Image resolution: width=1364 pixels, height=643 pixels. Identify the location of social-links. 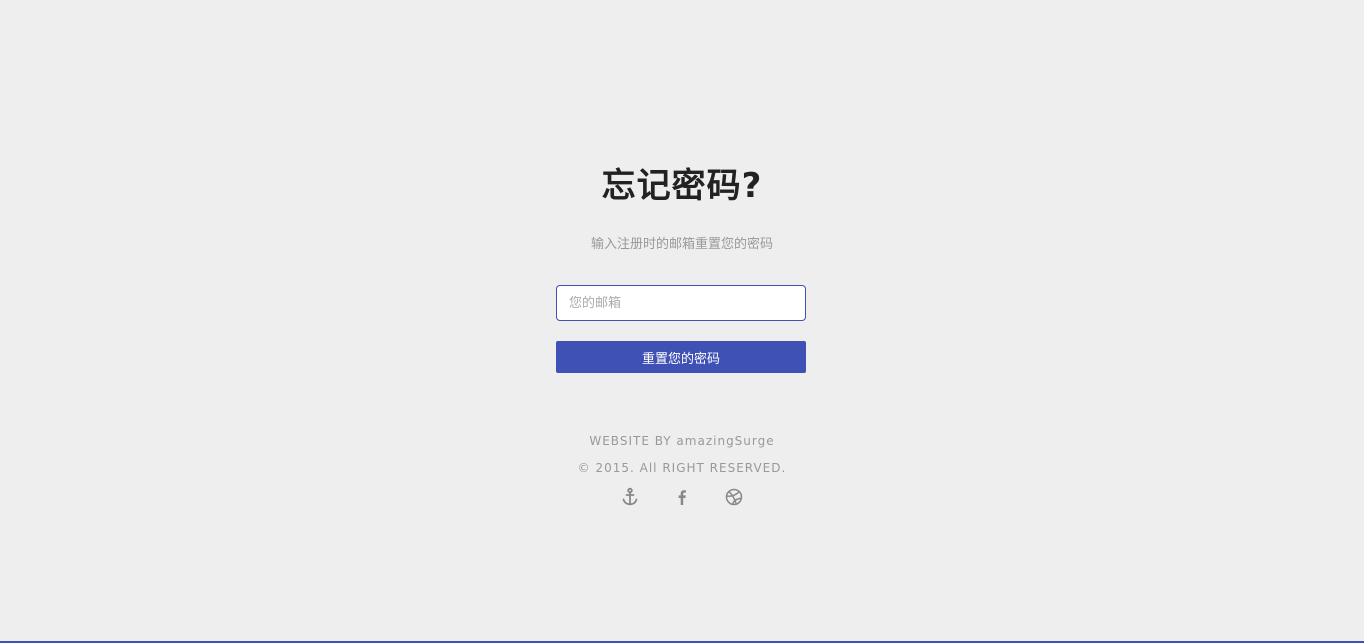
(682, 498).